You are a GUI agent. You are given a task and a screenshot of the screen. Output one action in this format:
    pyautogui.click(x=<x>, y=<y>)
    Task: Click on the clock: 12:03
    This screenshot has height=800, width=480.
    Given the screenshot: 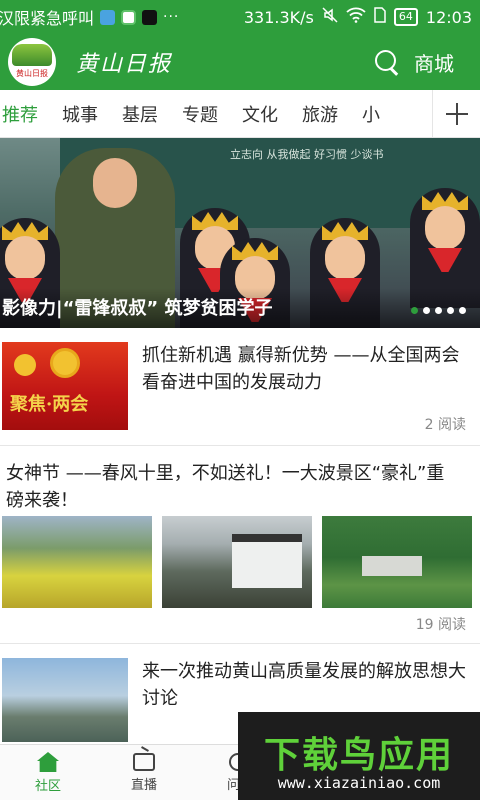 What is the action you would take?
    pyautogui.click(x=448, y=17)
    